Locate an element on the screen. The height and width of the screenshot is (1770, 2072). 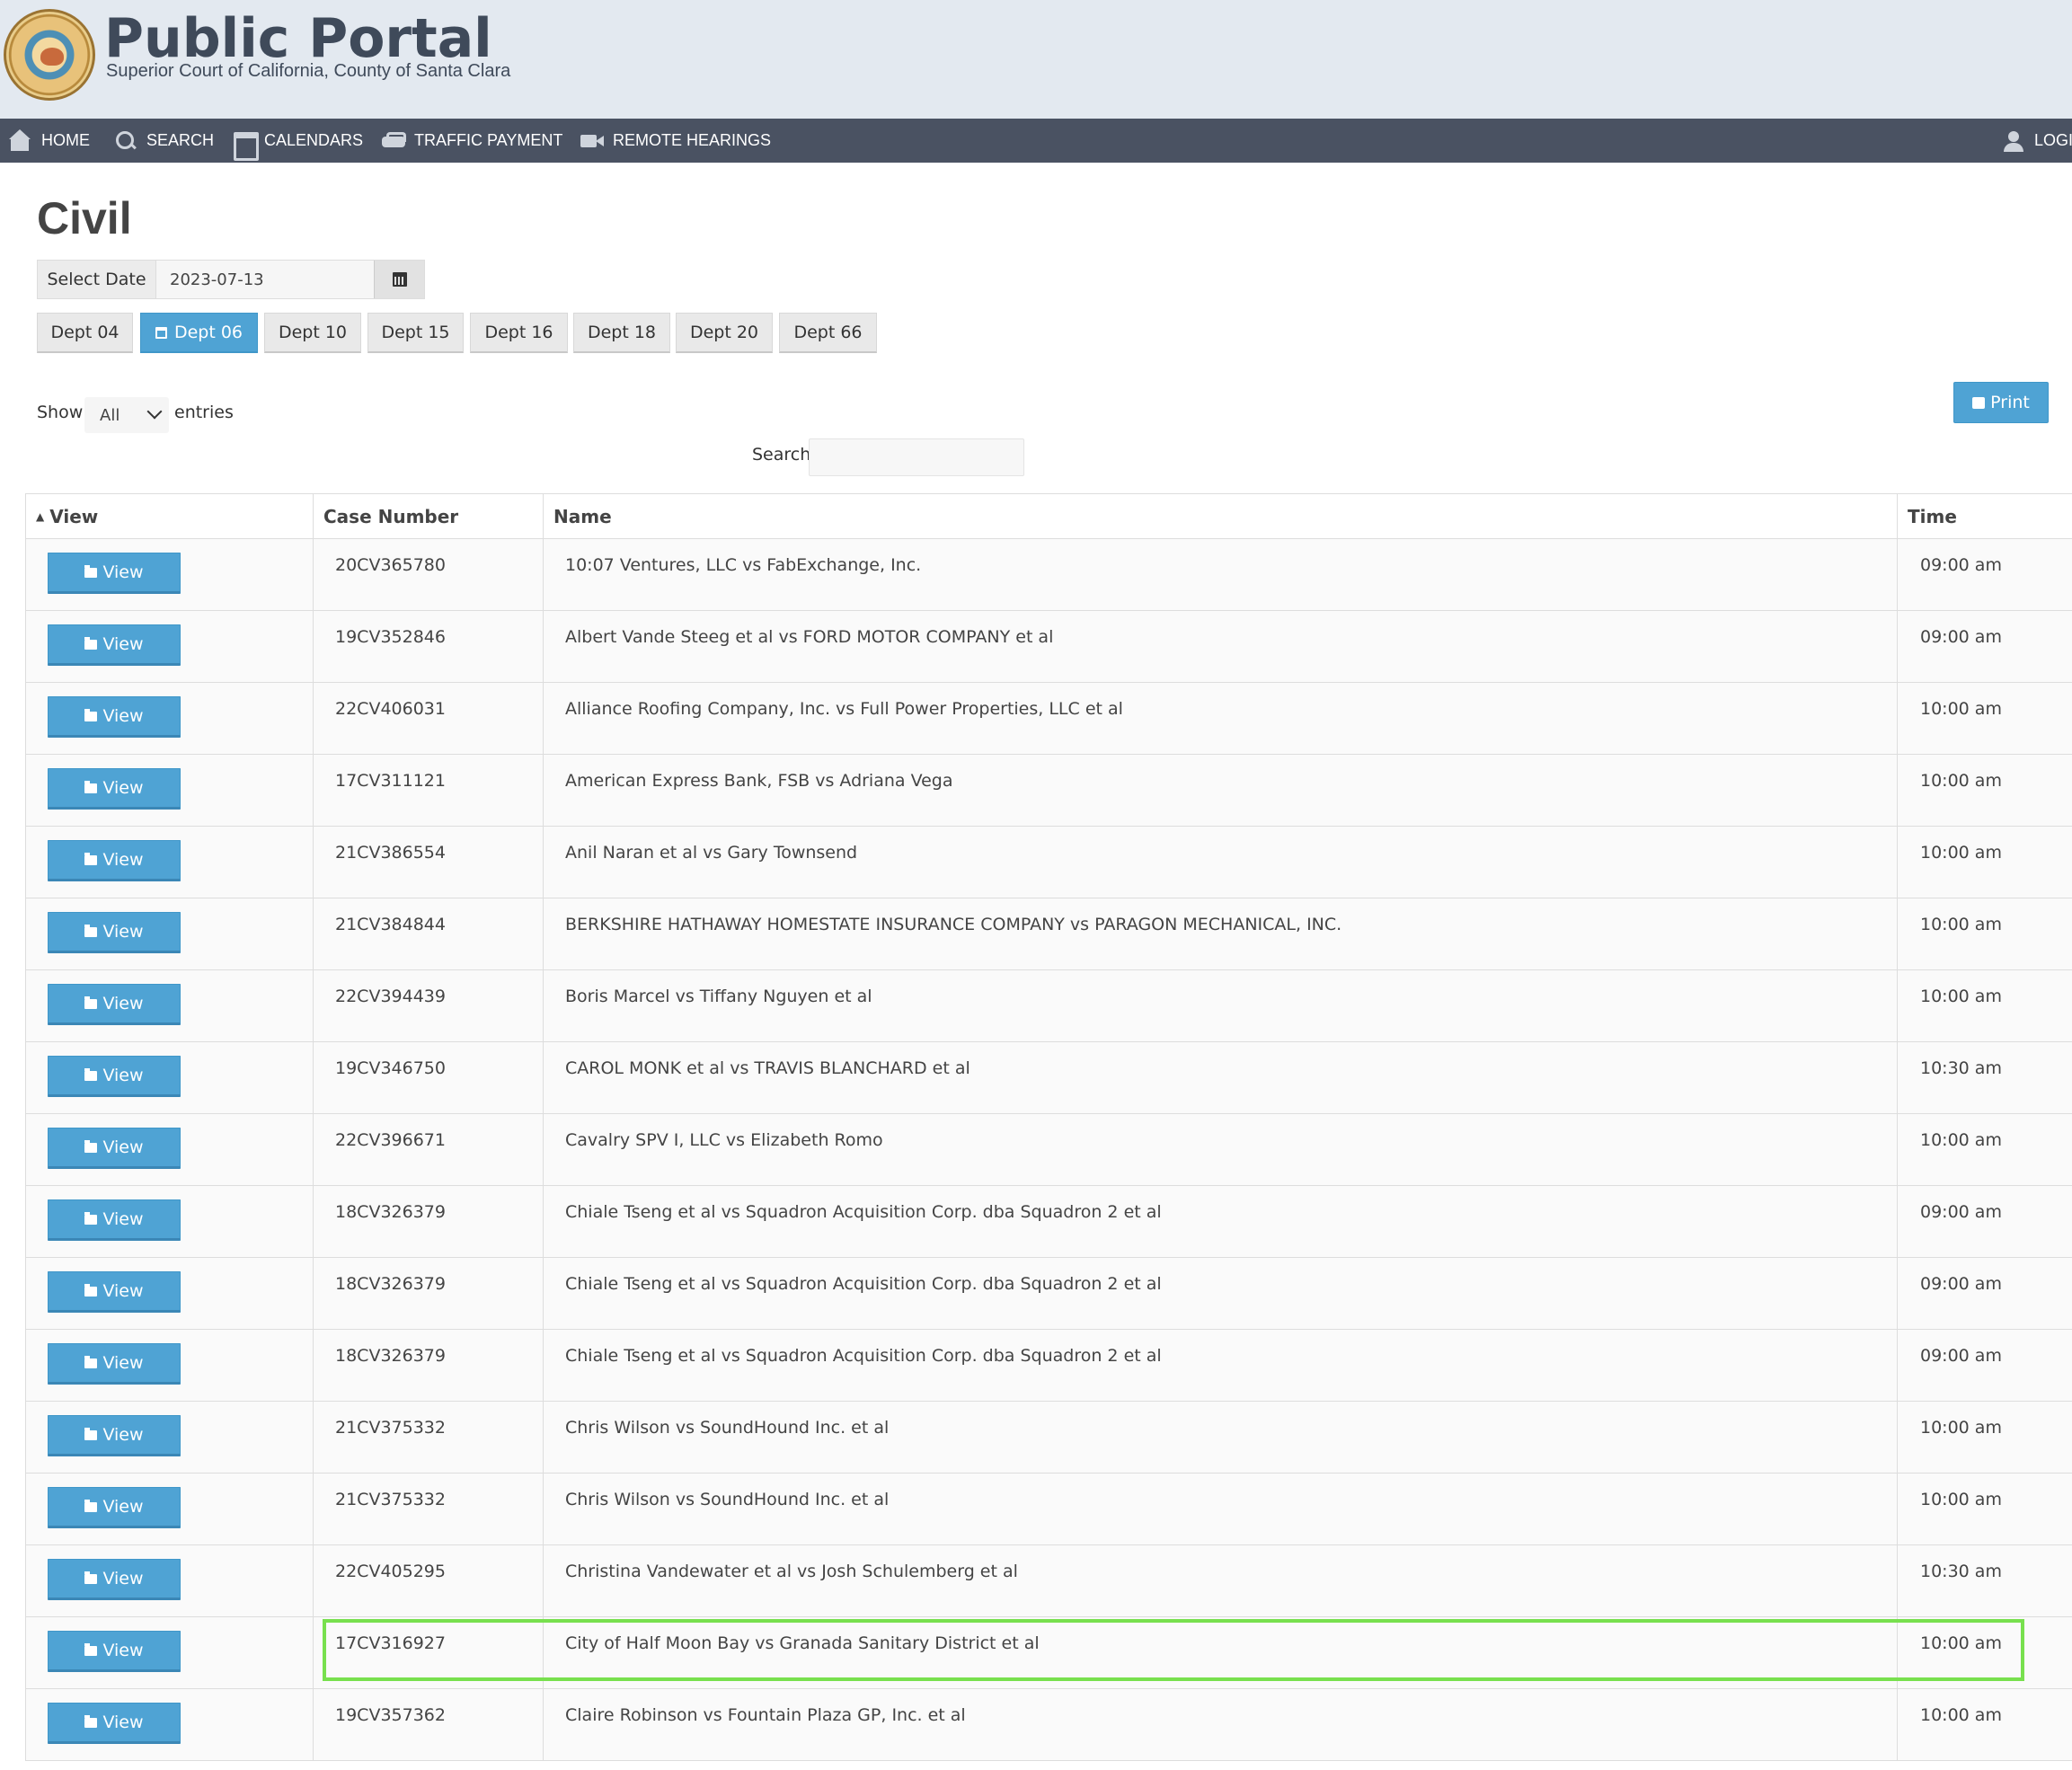
case-number-cell: 20CV365780 is located at coordinates (429, 575).